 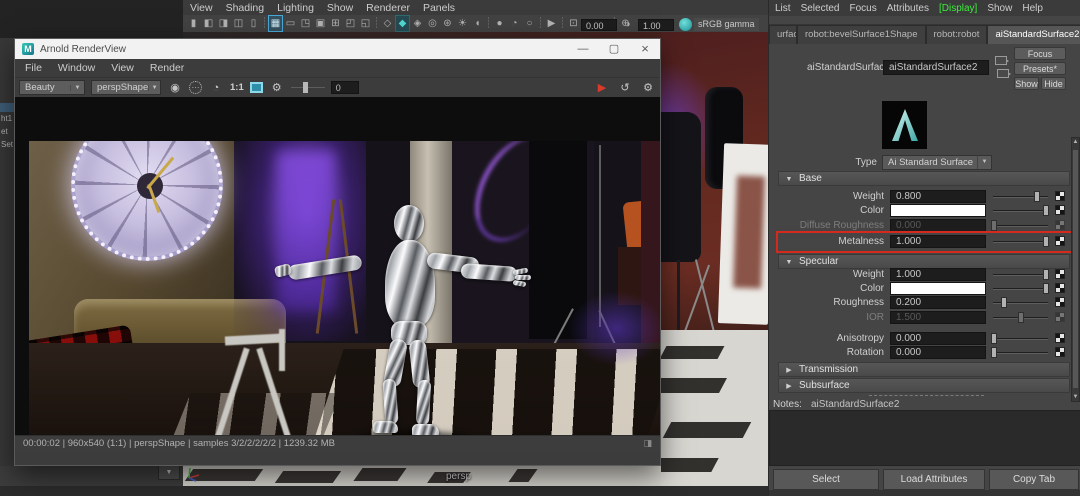 I want to click on rv-menu-render: Render, so click(x=167, y=68).